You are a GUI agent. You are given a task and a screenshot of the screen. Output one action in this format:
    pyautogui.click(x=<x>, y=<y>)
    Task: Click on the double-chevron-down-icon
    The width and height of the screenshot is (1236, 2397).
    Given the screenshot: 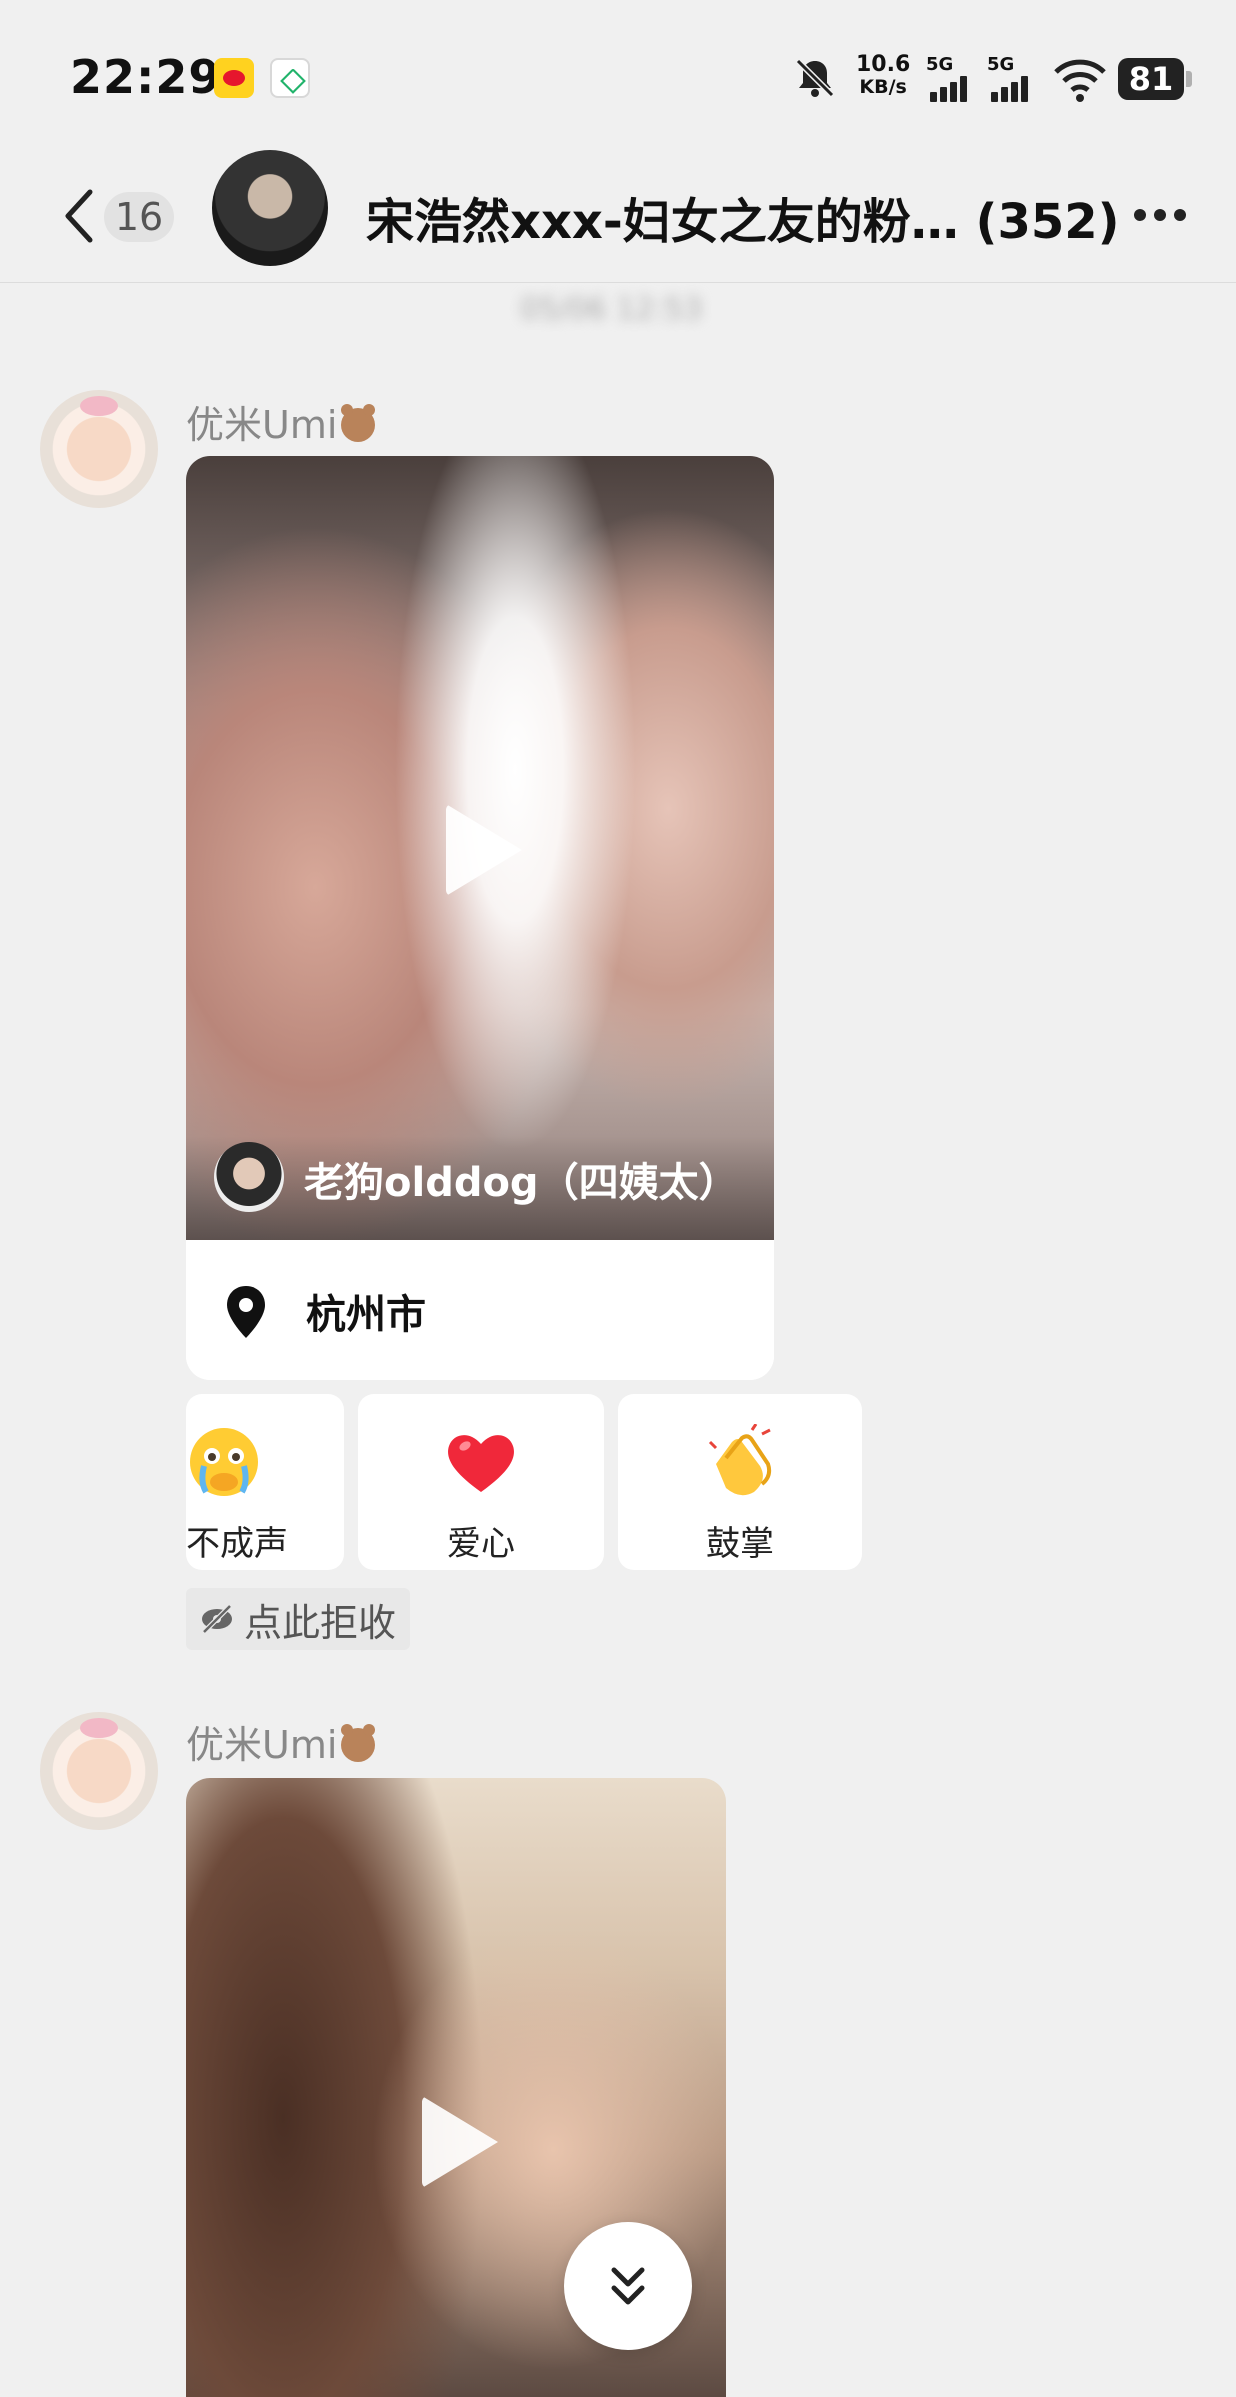 What is the action you would take?
    pyautogui.click(x=628, y=2286)
    